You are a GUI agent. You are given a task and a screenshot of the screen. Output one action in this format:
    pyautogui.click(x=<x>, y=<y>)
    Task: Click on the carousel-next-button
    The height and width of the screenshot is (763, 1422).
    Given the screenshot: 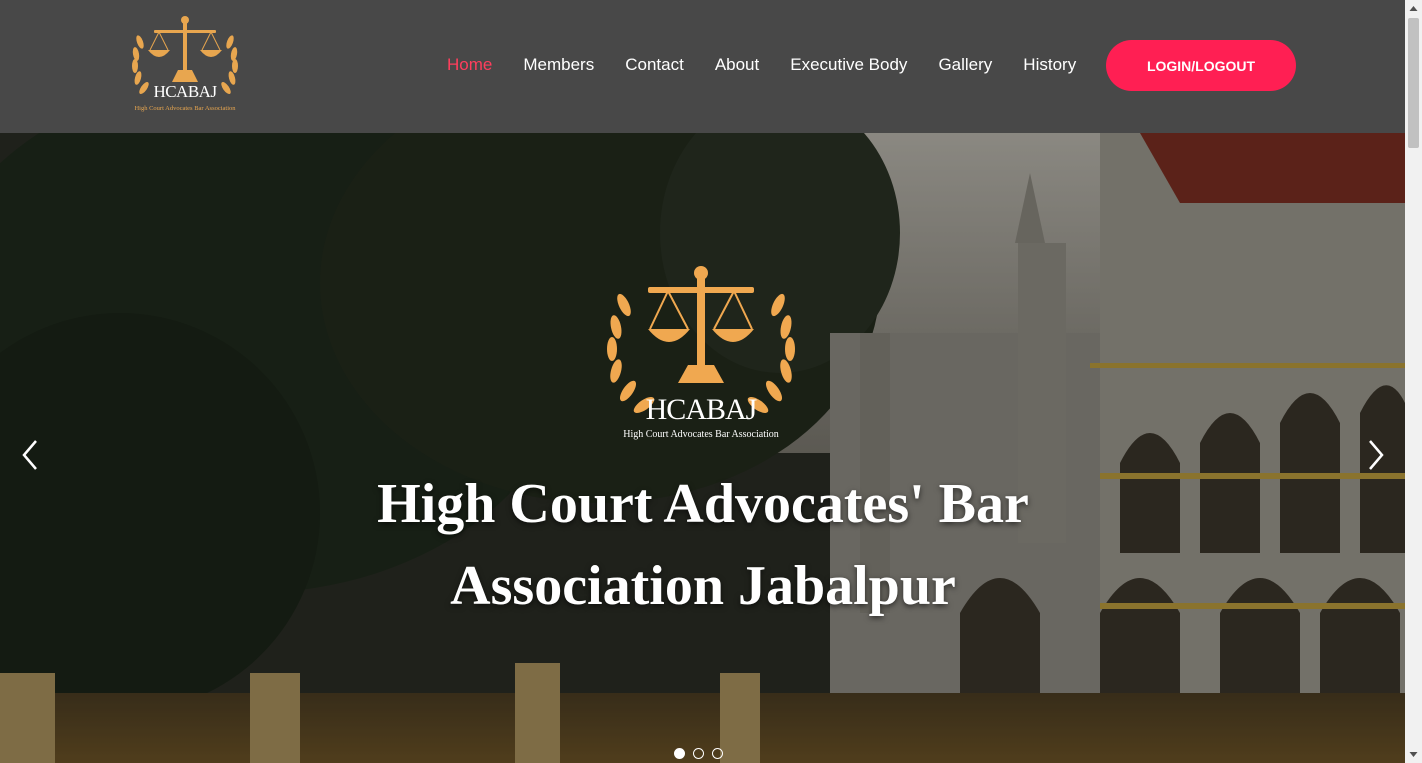 What is the action you would take?
    pyautogui.click(x=1375, y=455)
    